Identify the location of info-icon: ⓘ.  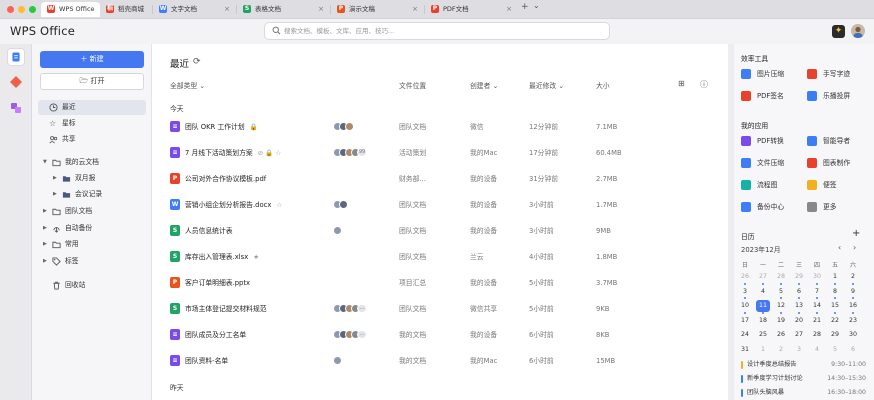
(704, 84).